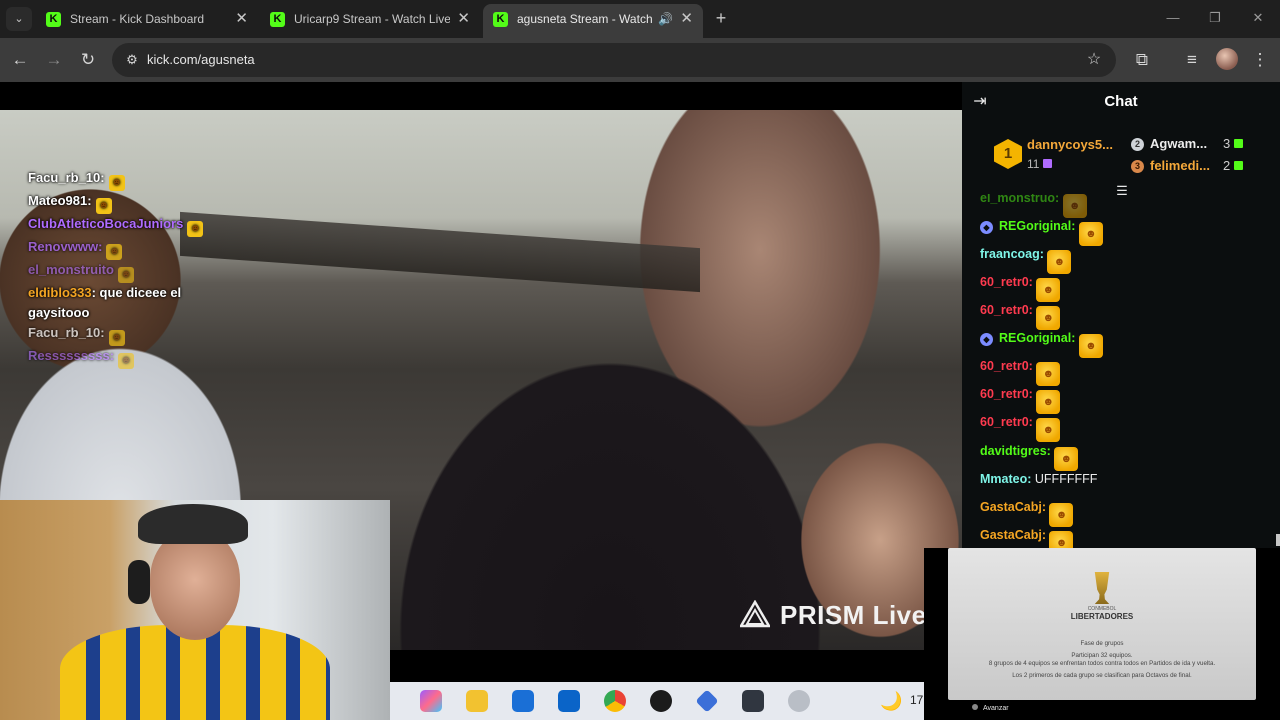  What do you see at coordinates (707, 701) in the screenshot?
I see `vpn-icon` at bounding box center [707, 701].